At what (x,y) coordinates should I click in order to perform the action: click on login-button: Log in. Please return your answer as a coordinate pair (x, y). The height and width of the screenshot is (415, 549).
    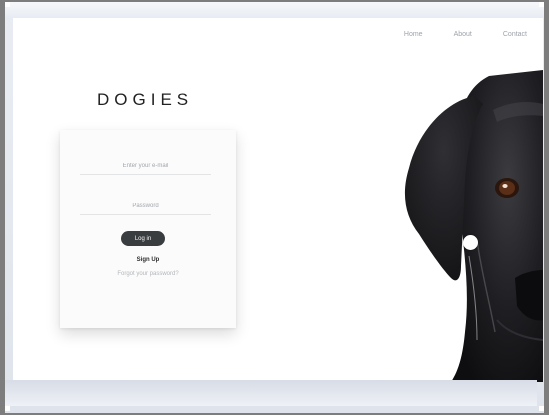
    Looking at the image, I should click on (143, 238).